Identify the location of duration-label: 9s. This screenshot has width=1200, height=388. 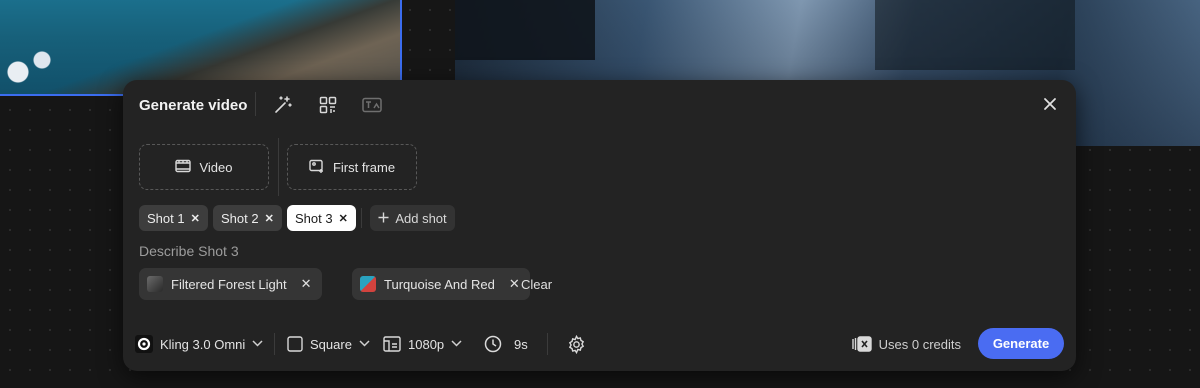
(521, 344).